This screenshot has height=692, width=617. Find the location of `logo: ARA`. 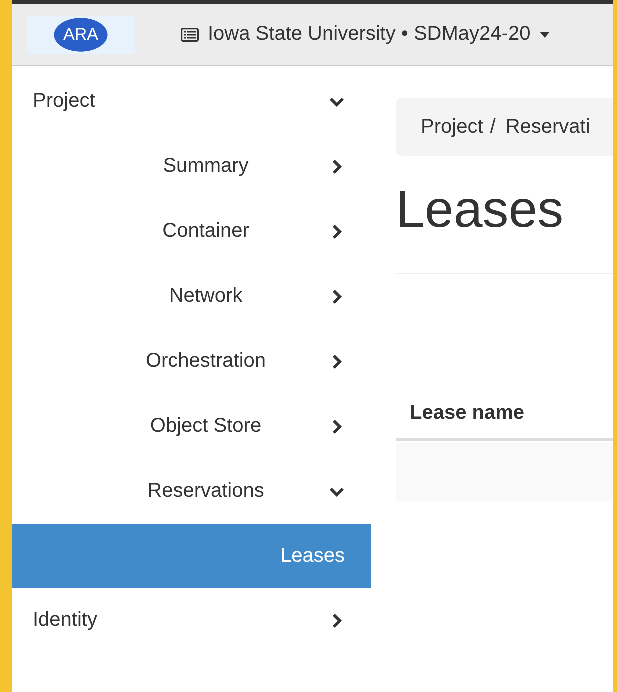

logo: ARA is located at coordinates (81, 35).